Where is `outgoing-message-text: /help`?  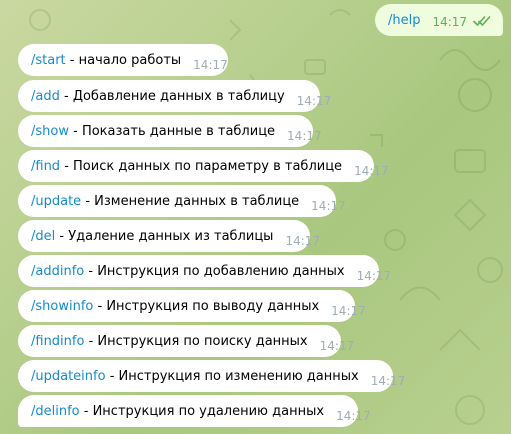
outgoing-message-text: /help is located at coordinates (404, 20).